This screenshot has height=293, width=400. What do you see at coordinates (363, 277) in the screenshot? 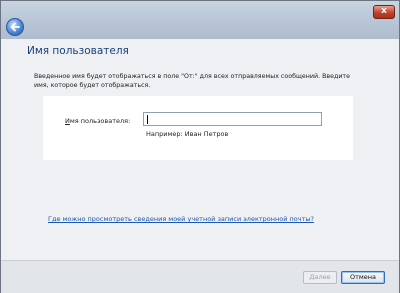
I see `cancel-button: Отмена` at bounding box center [363, 277].